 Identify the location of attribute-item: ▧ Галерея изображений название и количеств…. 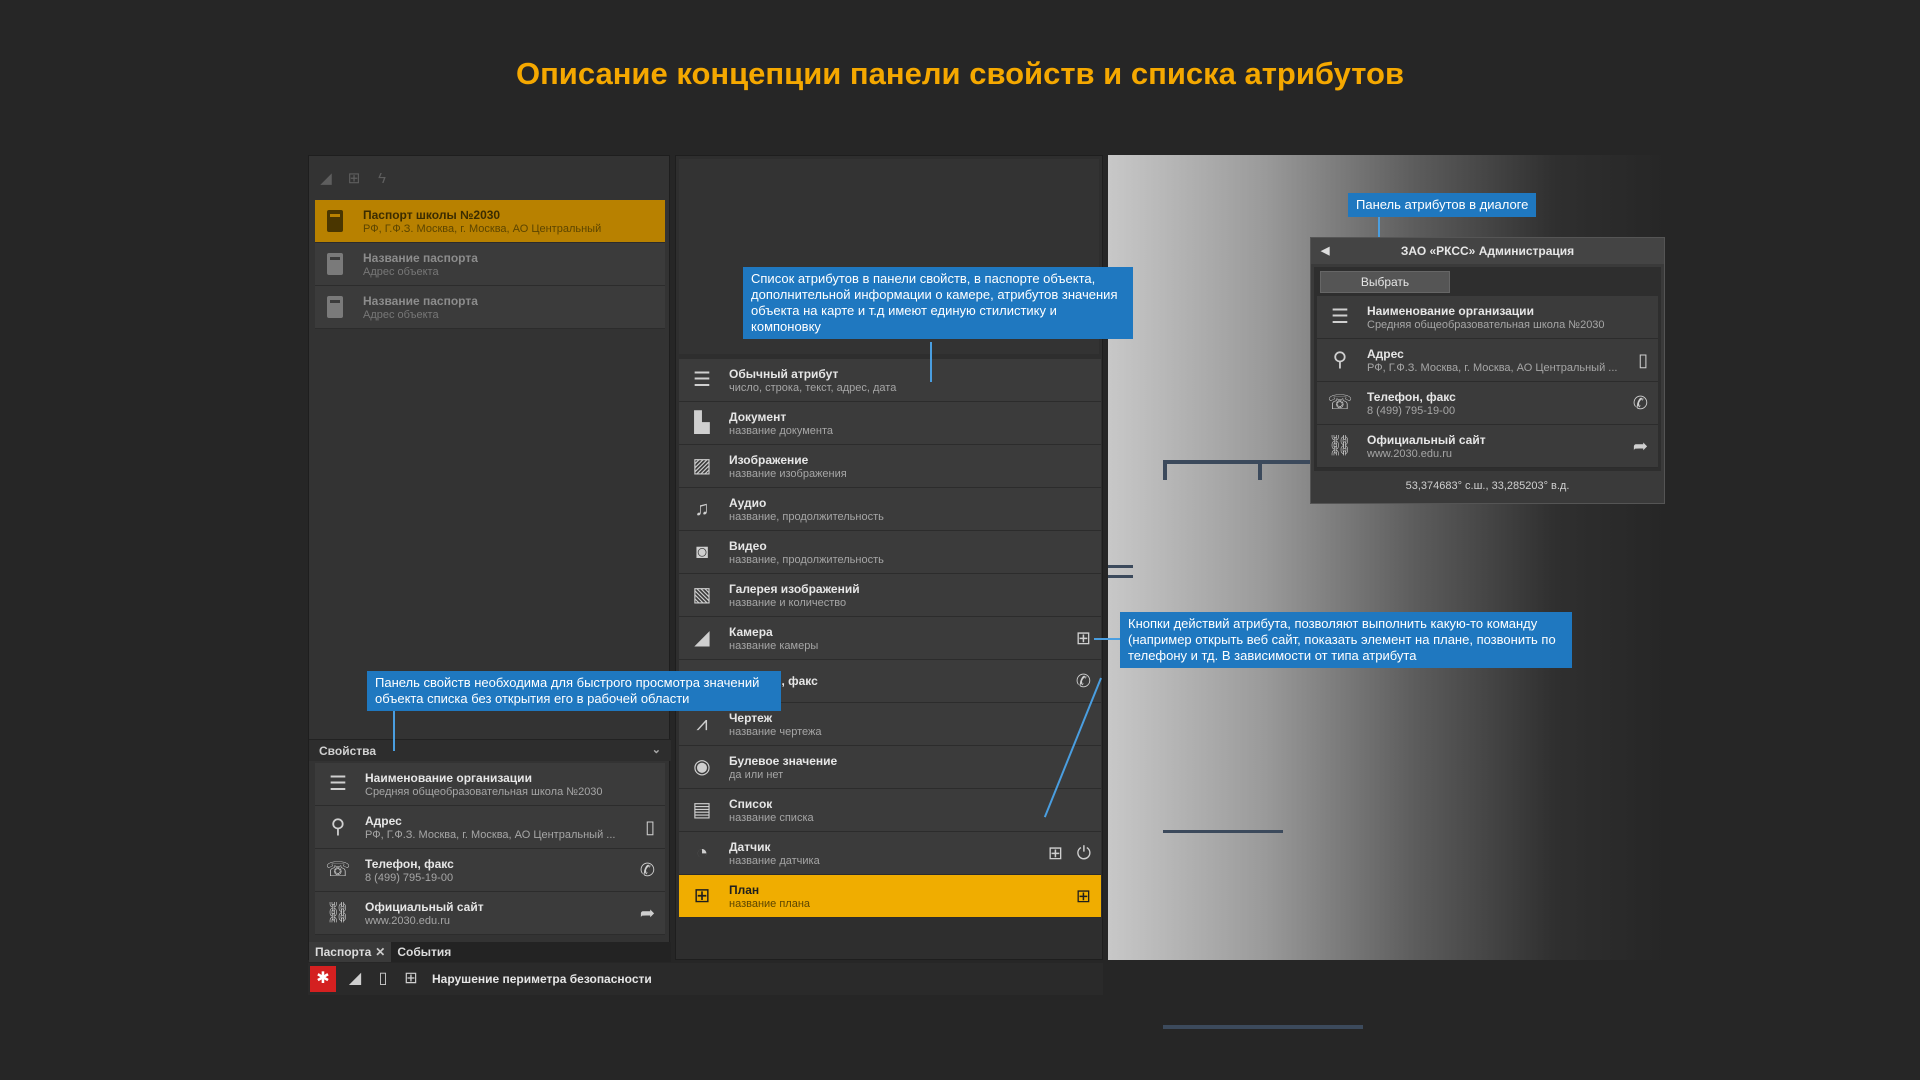
(890, 595).